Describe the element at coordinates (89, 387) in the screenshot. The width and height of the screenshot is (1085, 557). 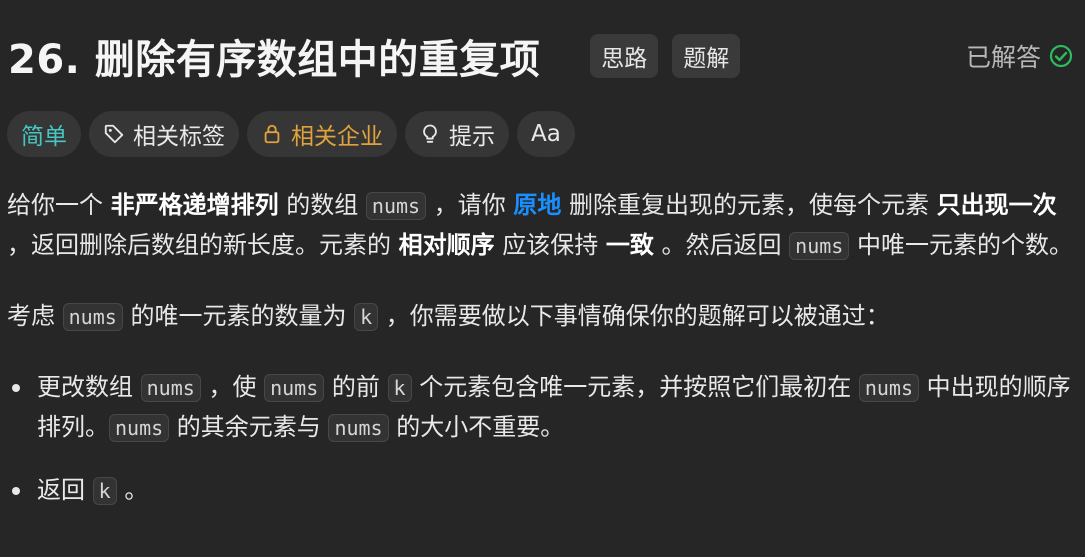
I see `text: 更改数组` at that location.